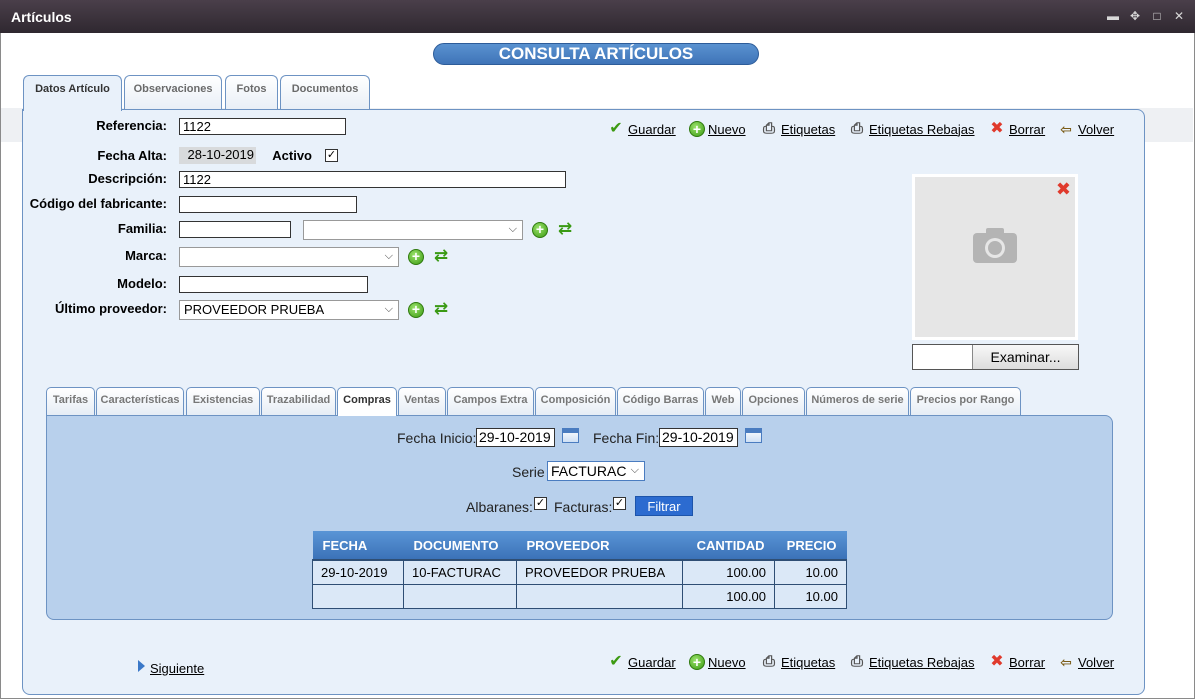 This screenshot has width=1195, height=699. What do you see at coordinates (943, 357) in the screenshot?
I see `file-path-field` at bounding box center [943, 357].